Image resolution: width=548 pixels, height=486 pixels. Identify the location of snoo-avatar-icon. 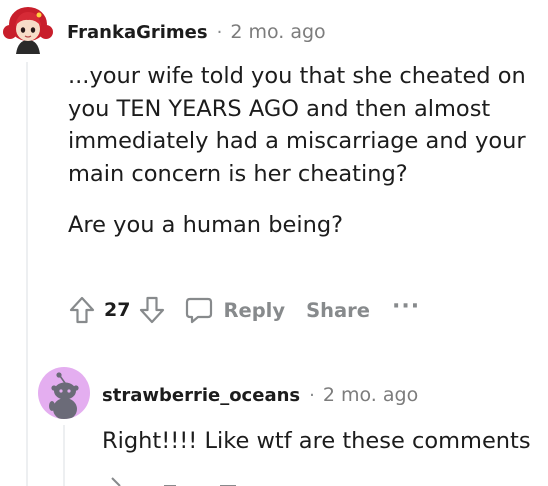
(64, 395).